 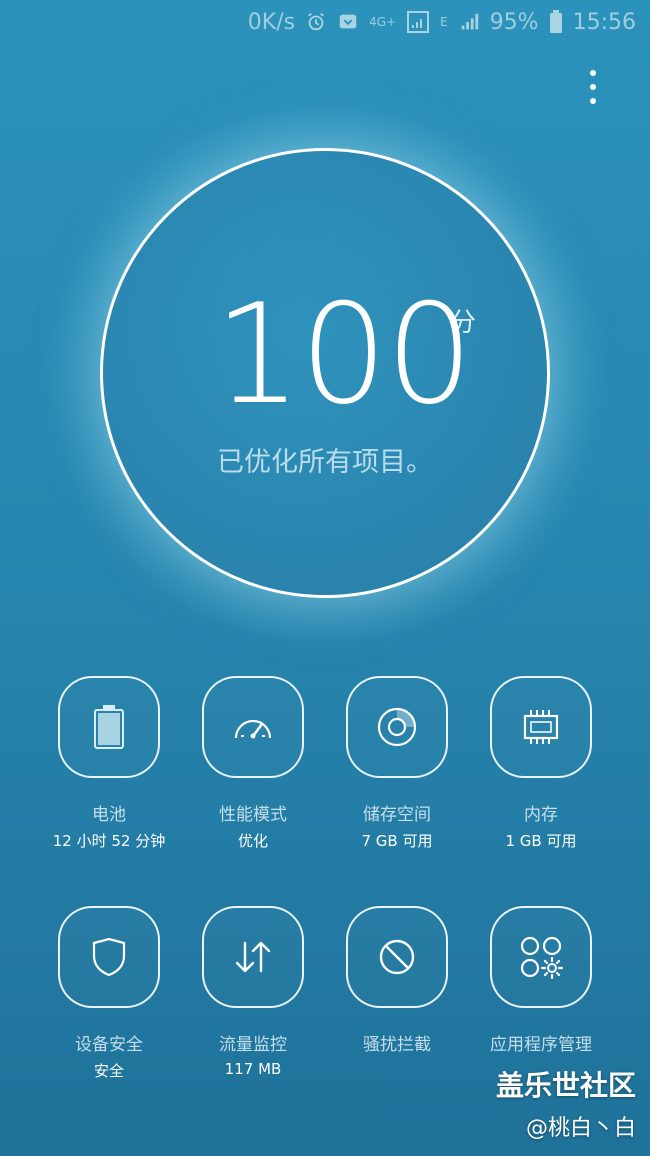 I want to click on tile-app-manager: 应用程序管理, so click(x=541, y=983).